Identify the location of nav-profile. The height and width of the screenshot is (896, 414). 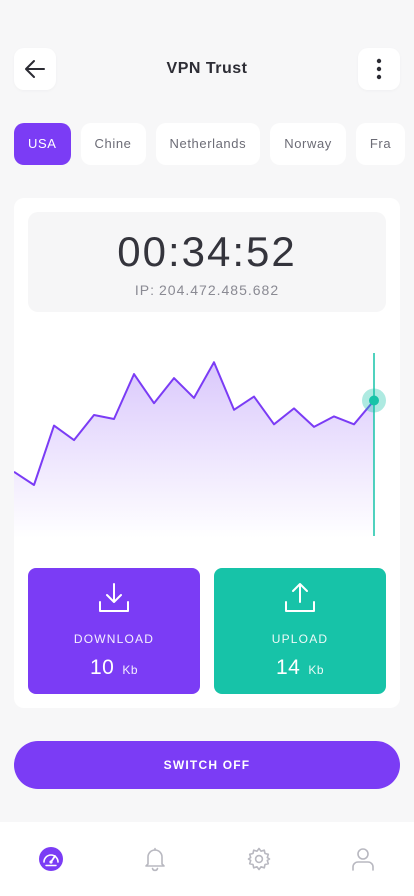
(363, 859).